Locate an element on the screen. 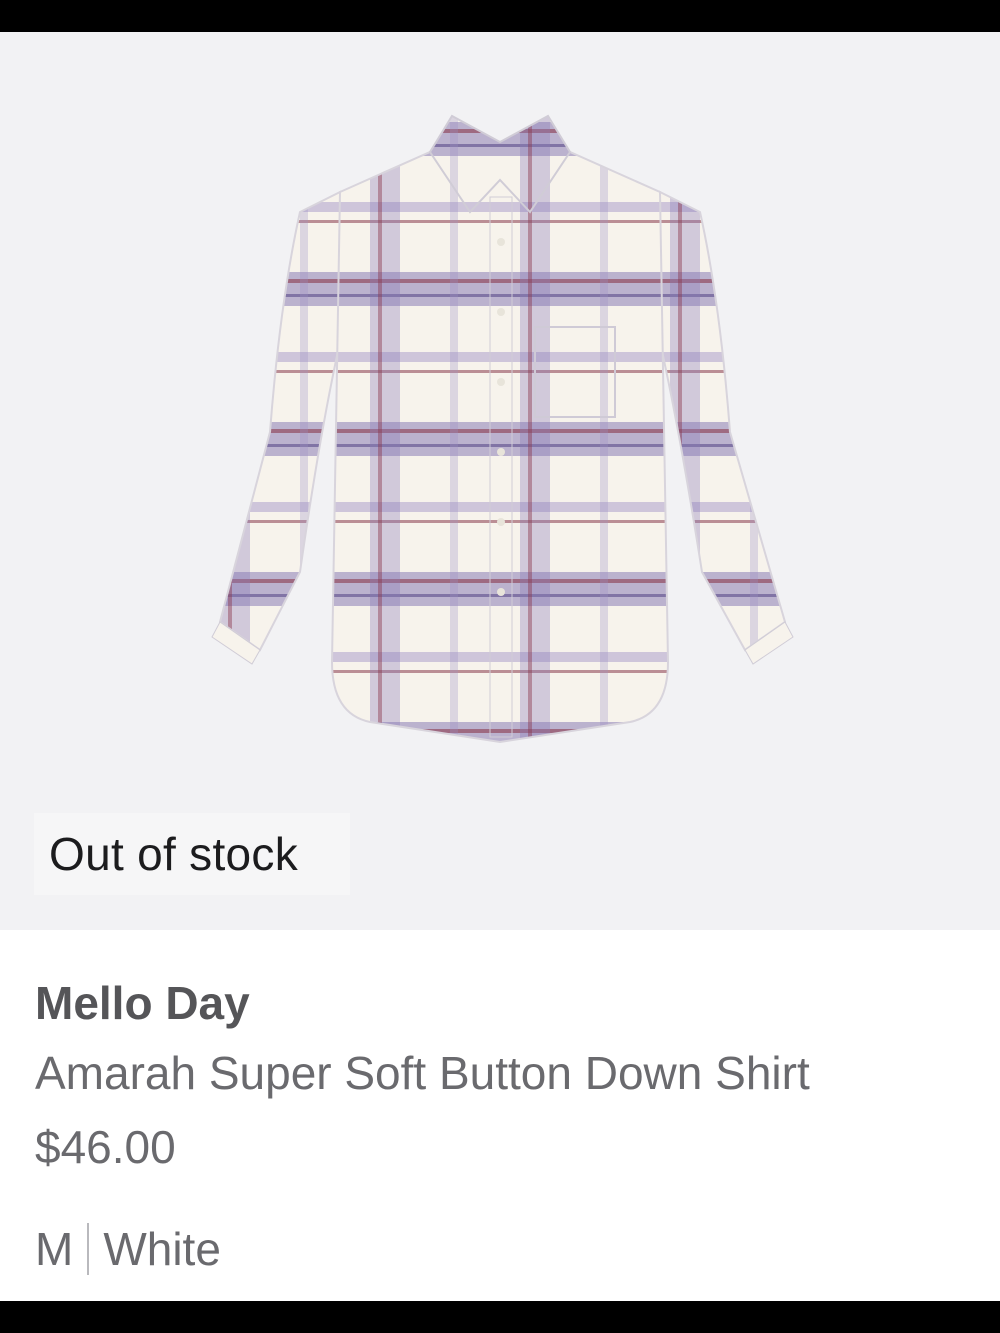 This screenshot has width=1000, height=1333. product-name: Amarah Super Soft Button Down Shirt is located at coordinates (502, 1073).